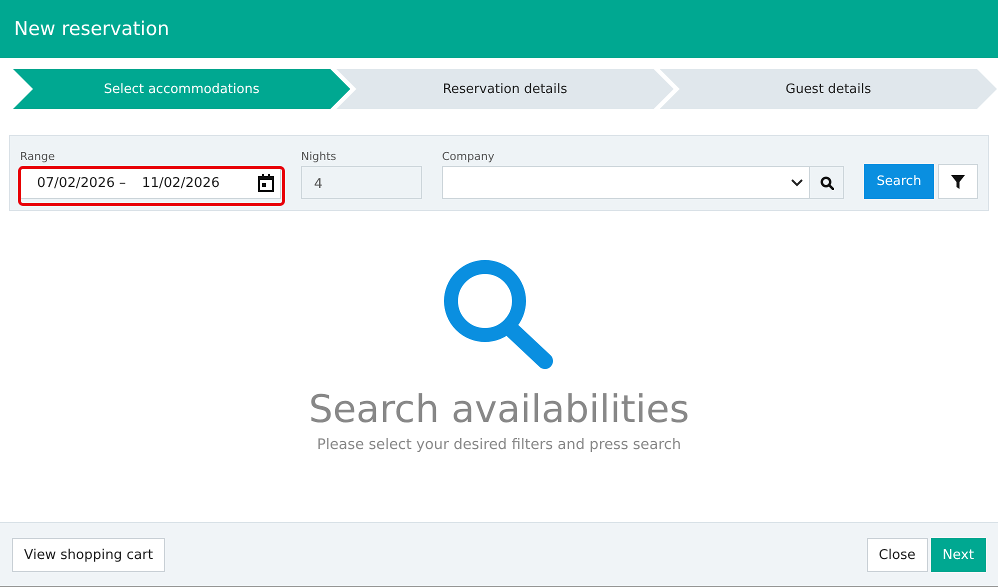 This screenshot has width=998, height=587. I want to click on filter-icon, so click(958, 181).